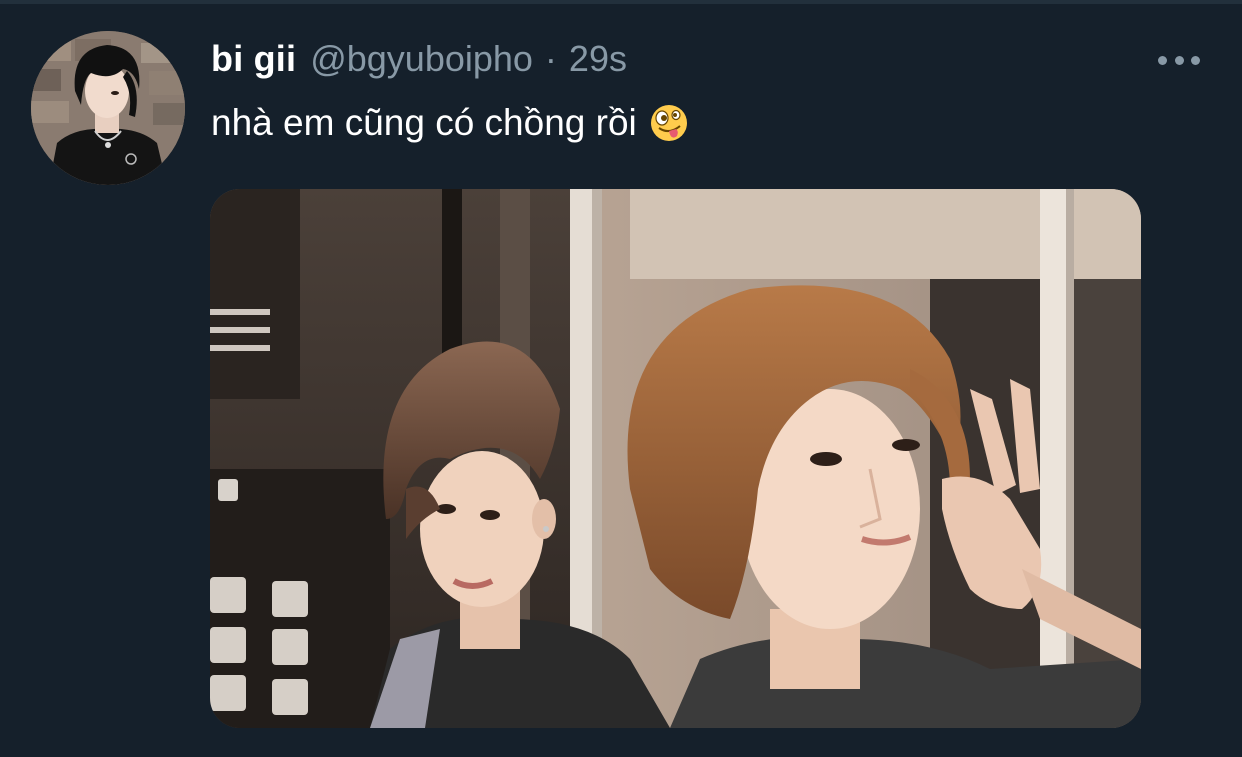  What do you see at coordinates (253, 59) in the screenshot?
I see `display-name: bi gii` at bounding box center [253, 59].